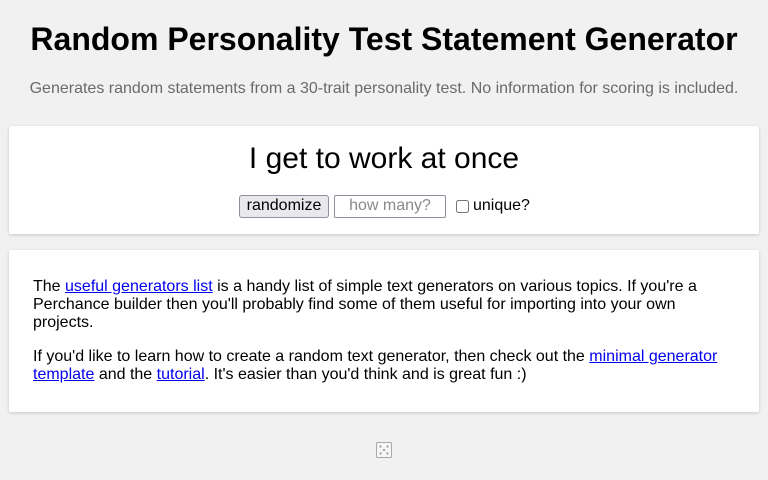 The image size is (768, 480). Describe the element at coordinates (462, 206) in the screenshot. I see `unique-checkbox` at that location.